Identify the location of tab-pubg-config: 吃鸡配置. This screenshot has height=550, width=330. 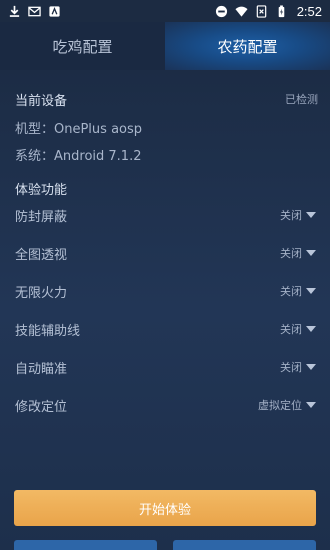
(82, 46).